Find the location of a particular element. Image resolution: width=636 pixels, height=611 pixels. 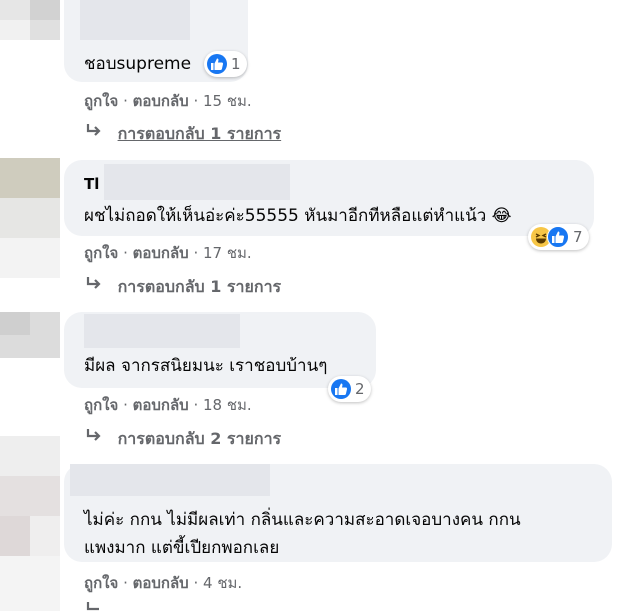

reaction-summary: 2 is located at coordinates (349, 389).